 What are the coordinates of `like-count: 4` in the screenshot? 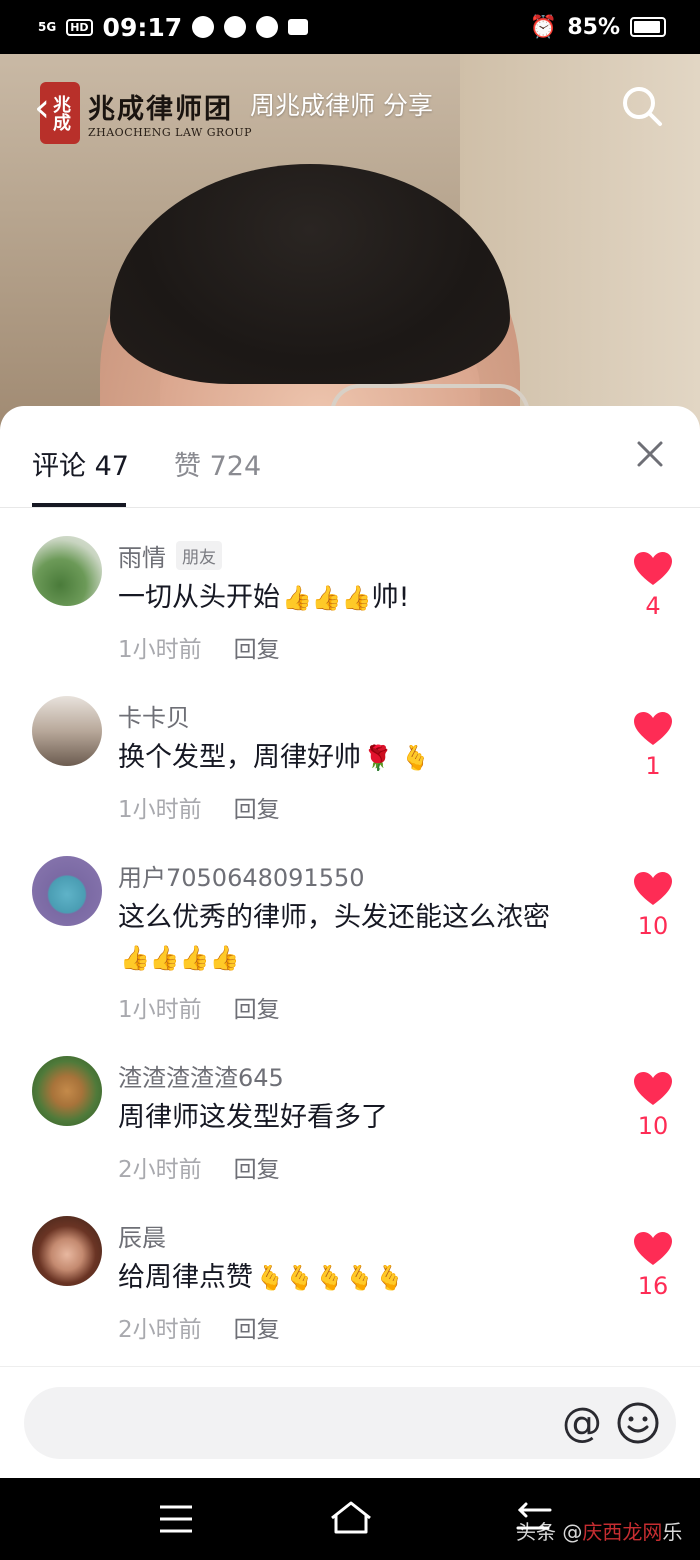 It's located at (653, 606).